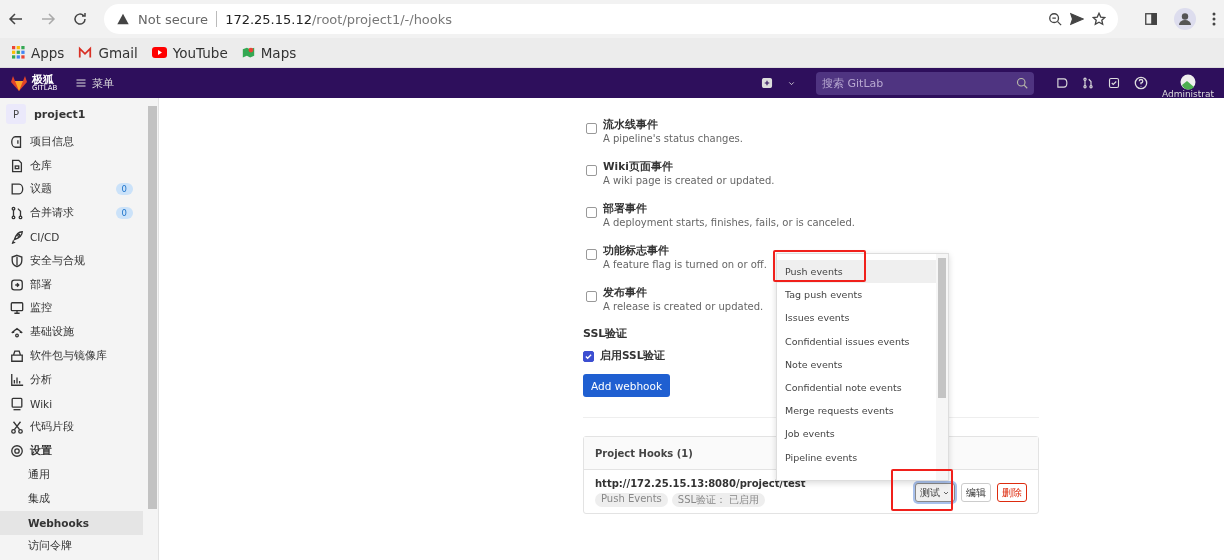 The width and height of the screenshot is (1224, 560). What do you see at coordinates (85, 52) in the screenshot?
I see `mail-icon` at bounding box center [85, 52].